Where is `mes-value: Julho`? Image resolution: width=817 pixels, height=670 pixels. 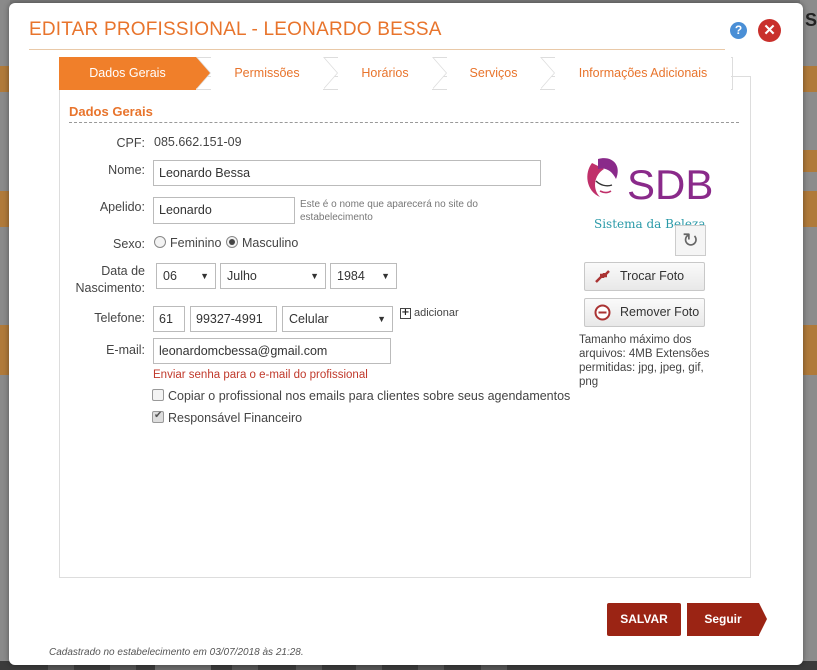 mes-value: Julho is located at coordinates (242, 276).